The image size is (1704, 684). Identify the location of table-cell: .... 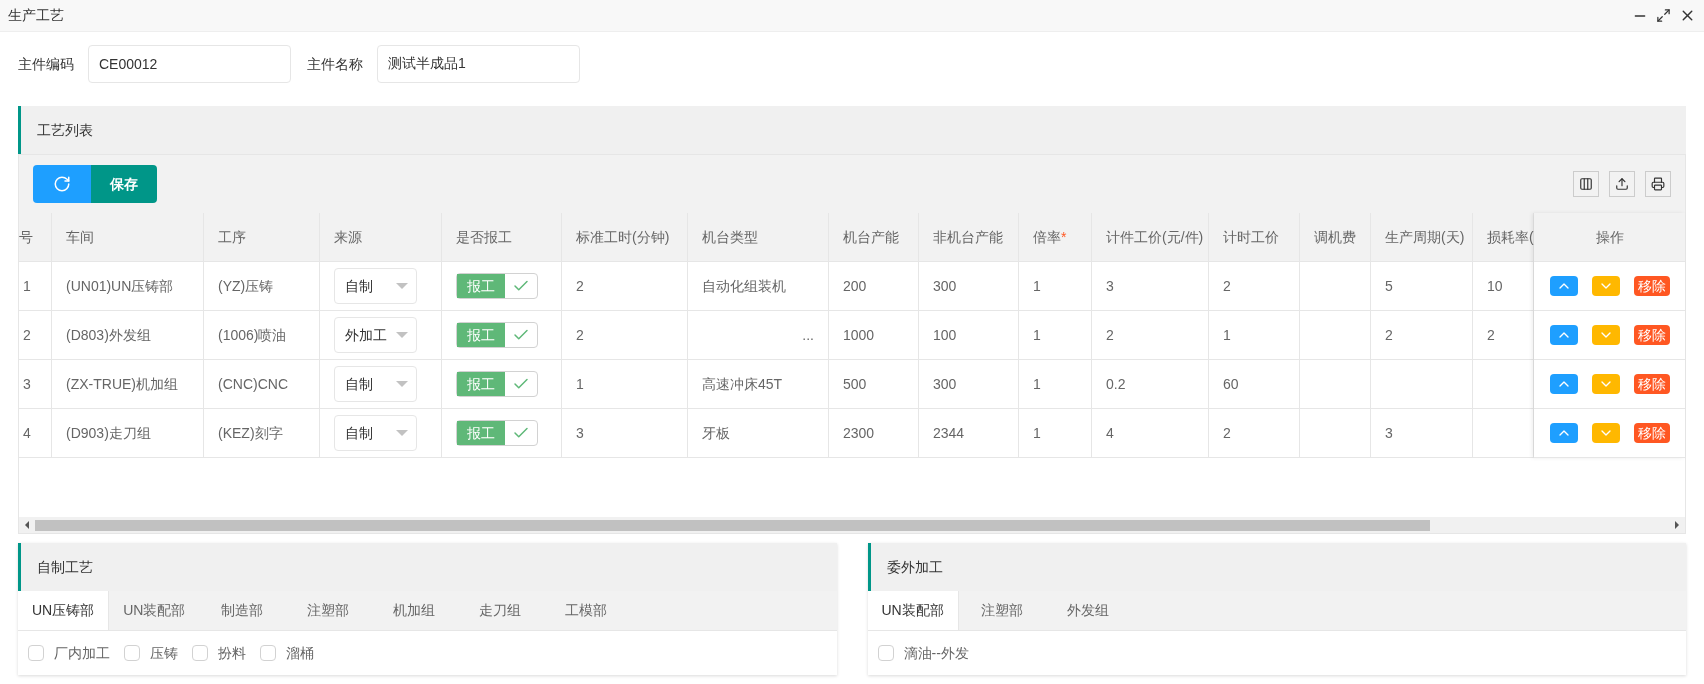
(758, 335).